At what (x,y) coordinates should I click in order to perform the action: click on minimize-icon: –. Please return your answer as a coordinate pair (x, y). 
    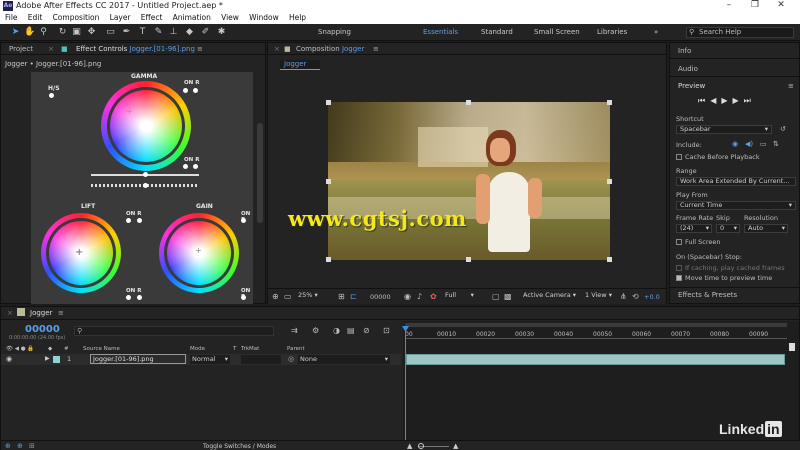
    Looking at the image, I should click on (729, 5).